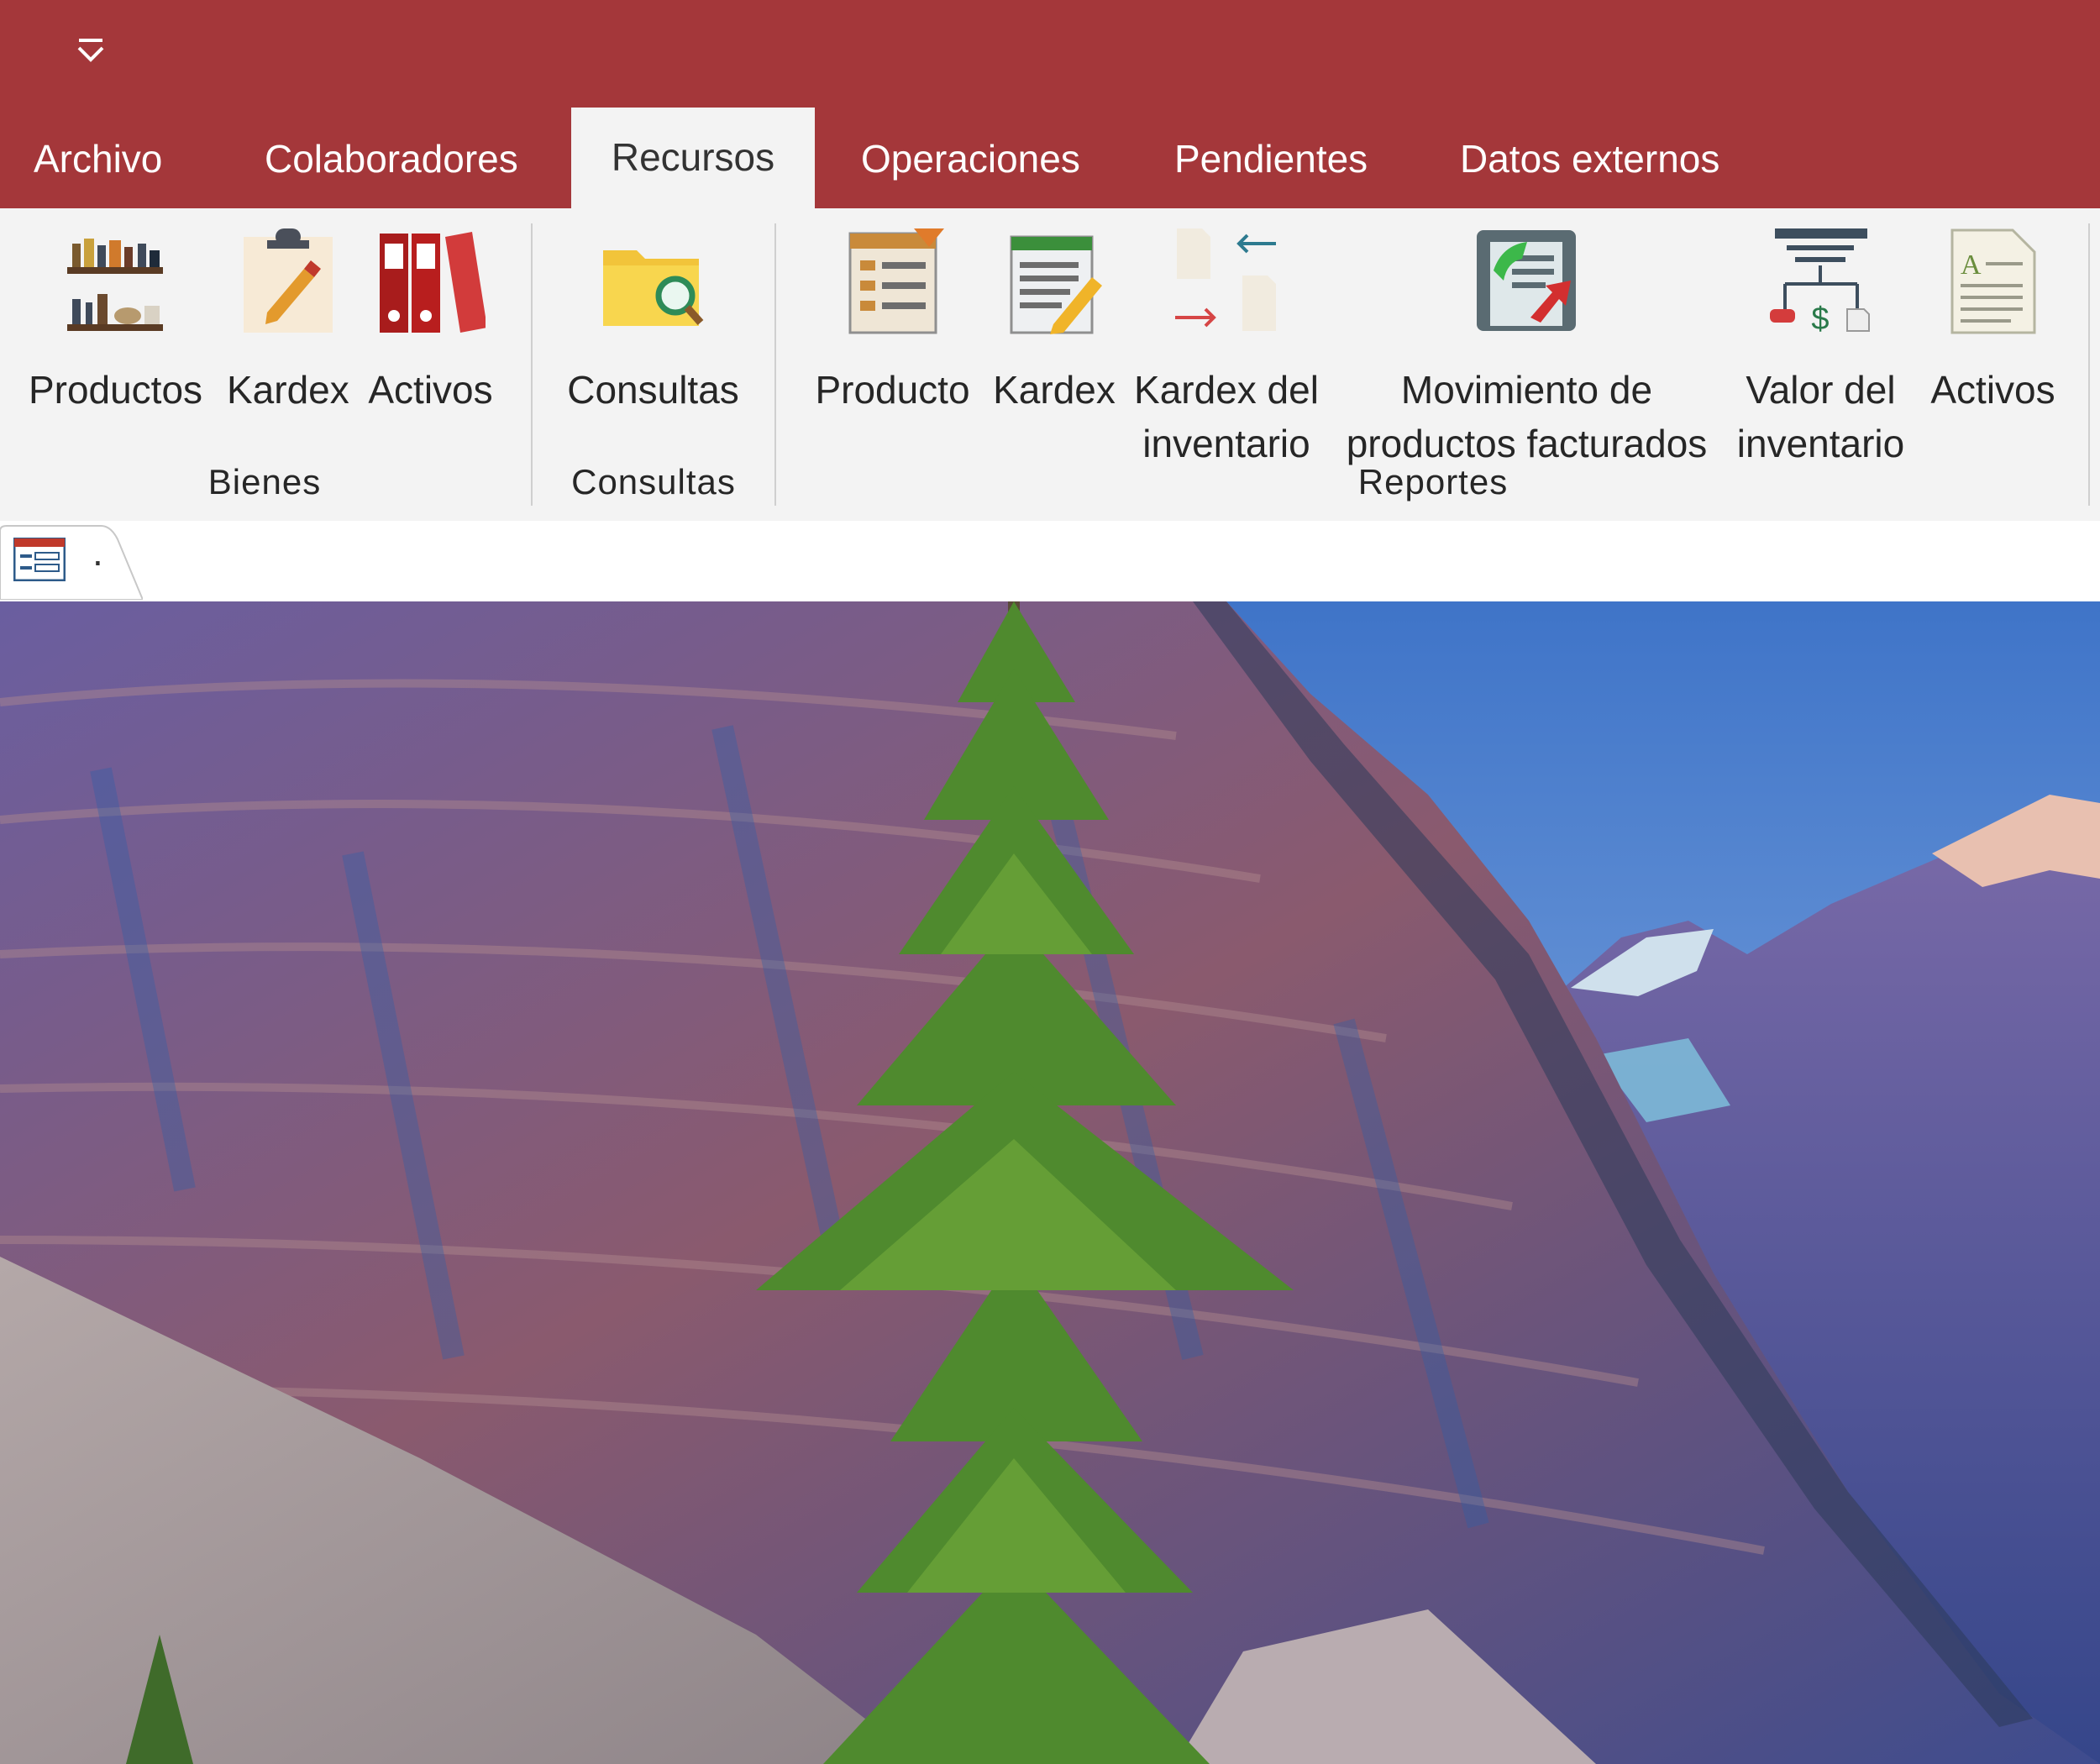 The height and width of the screenshot is (1764, 2100). I want to click on tab-archivo: Archivo, so click(98, 158).